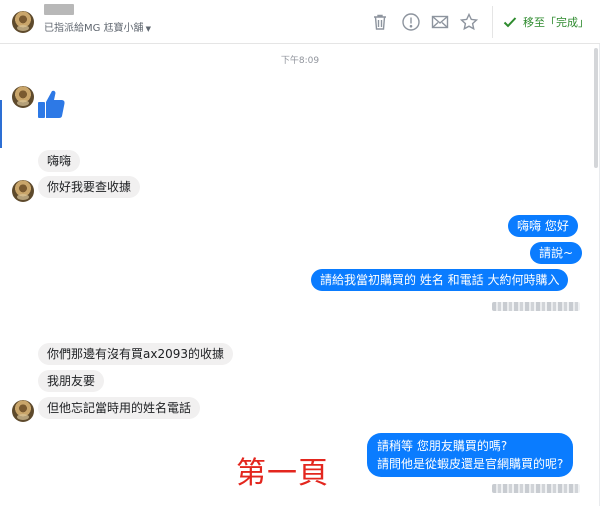 Image resolution: width=600 pixels, height=506 pixels. What do you see at coordinates (135, 354) in the screenshot?
I see `message-bubble-incoming: 你們那邊有沒有買ax2093的收據` at bounding box center [135, 354].